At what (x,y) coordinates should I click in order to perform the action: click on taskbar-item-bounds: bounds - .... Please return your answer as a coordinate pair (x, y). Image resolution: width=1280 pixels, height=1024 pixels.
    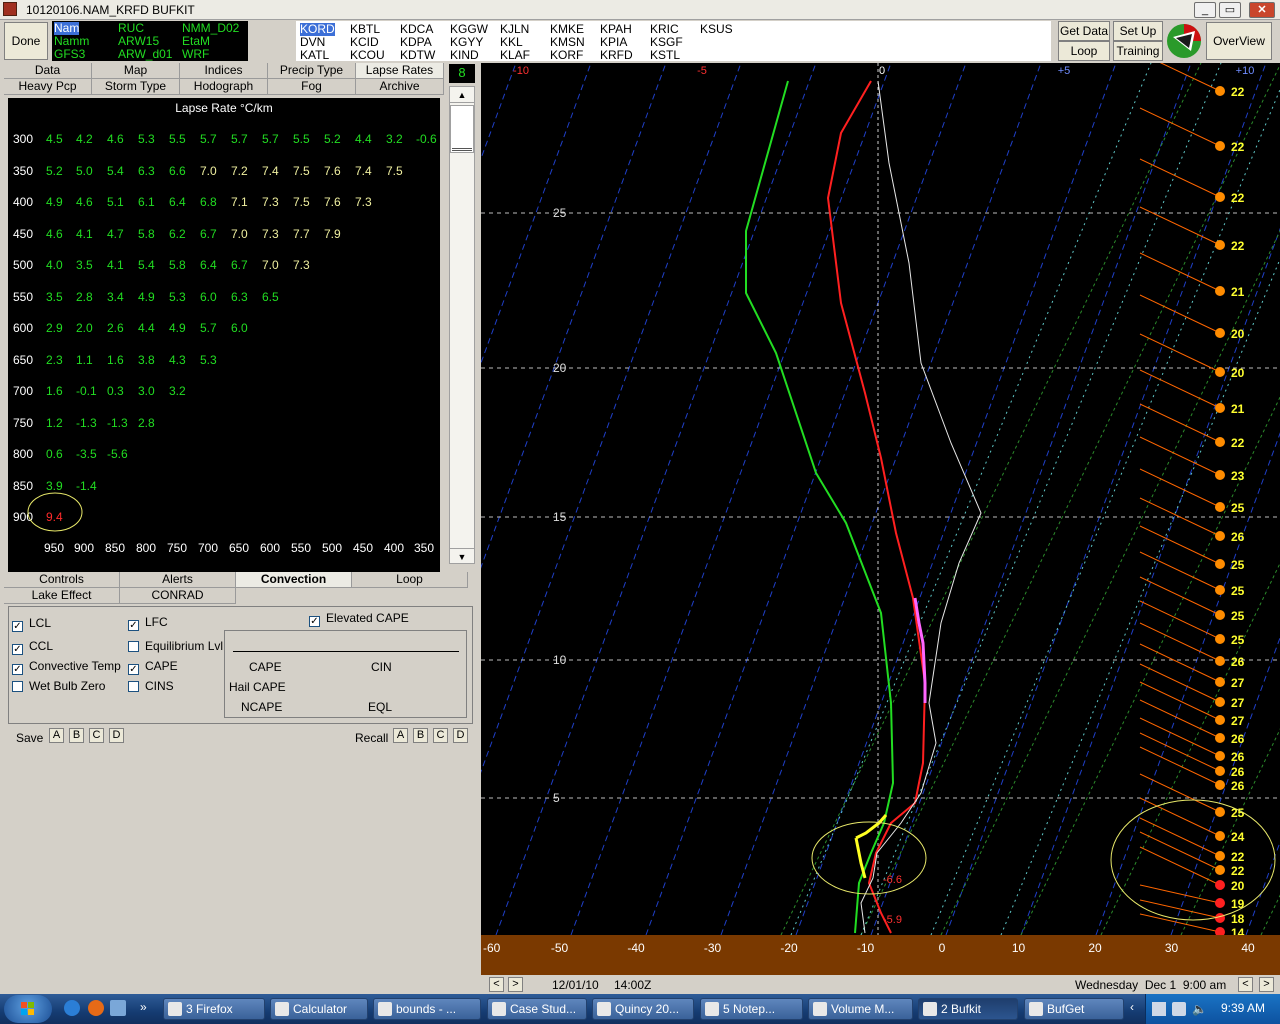
    Looking at the image, I should click on (427, 1009).